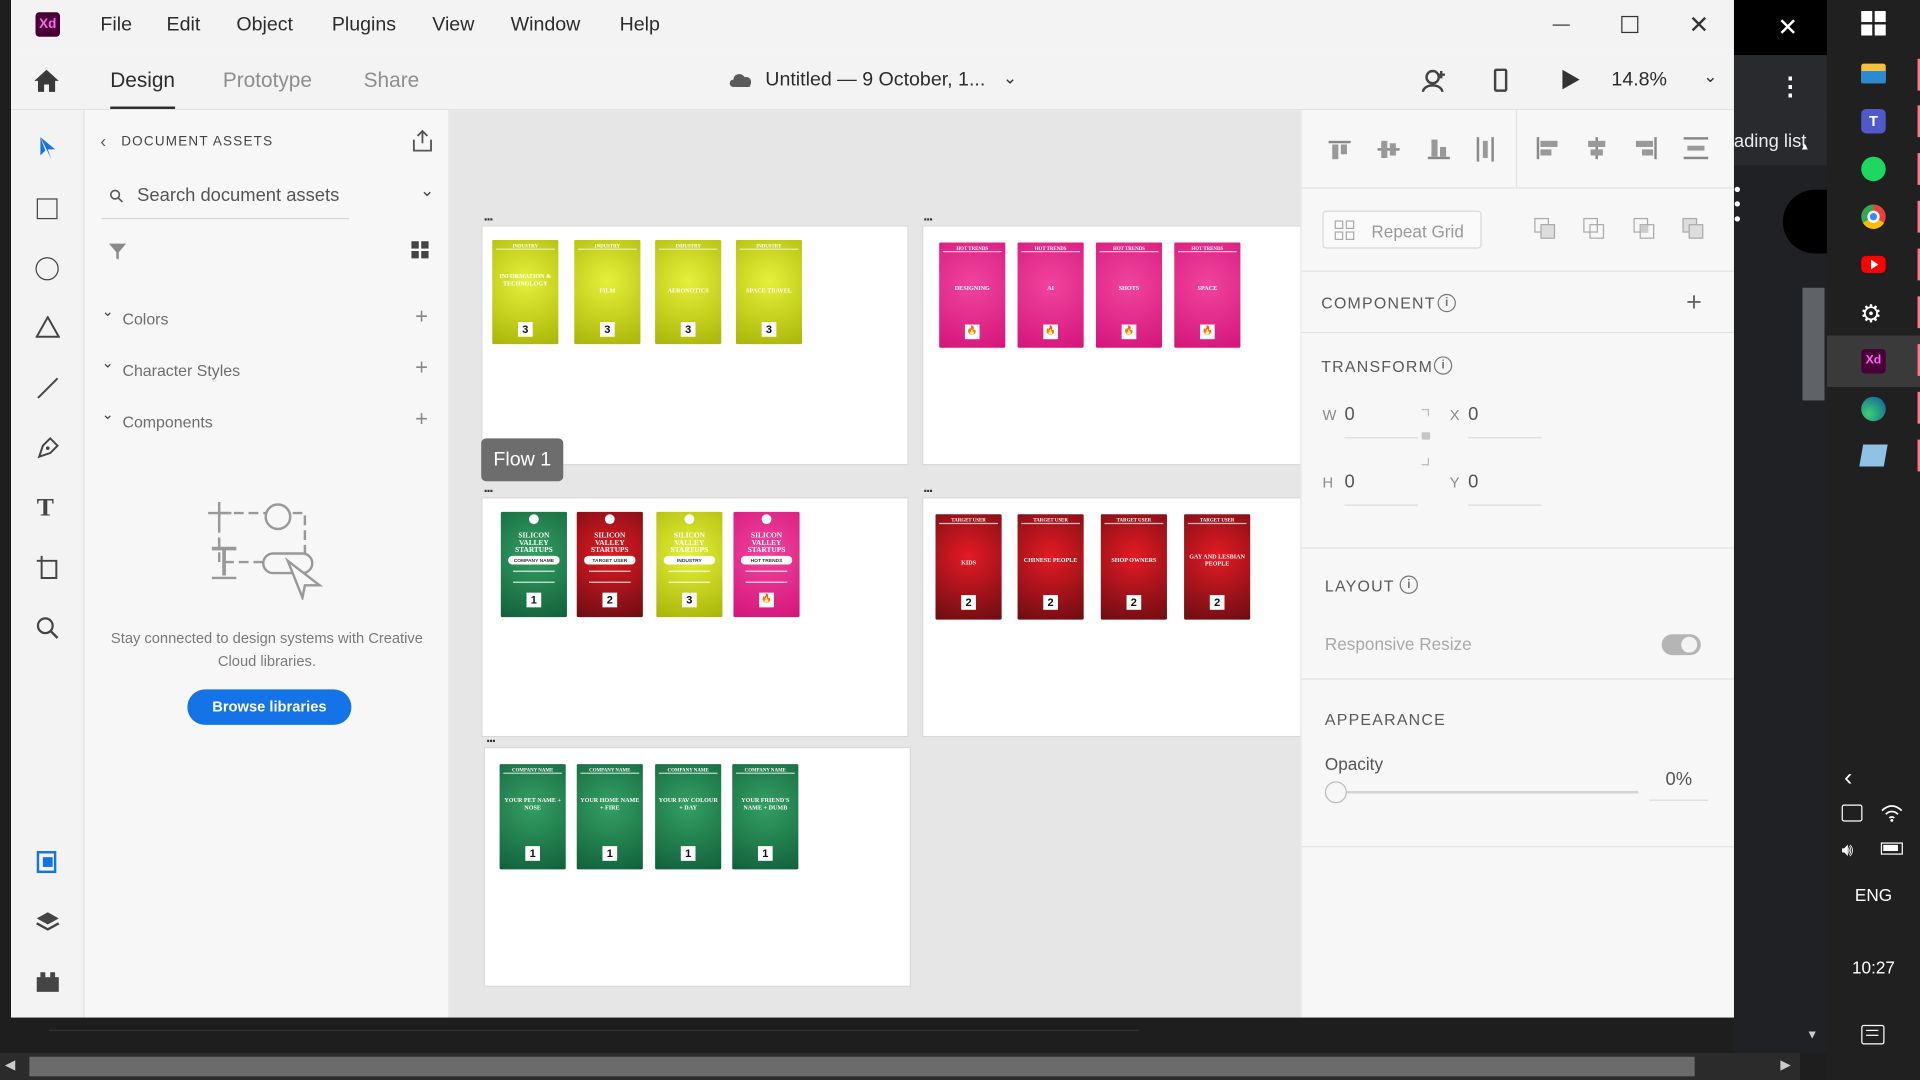 The image size is (1920, 1080). Describe the element at coordinates (900, 1066) in the screenshot. I see `horizontal-scrollbar: ◀ ▶` at that location.